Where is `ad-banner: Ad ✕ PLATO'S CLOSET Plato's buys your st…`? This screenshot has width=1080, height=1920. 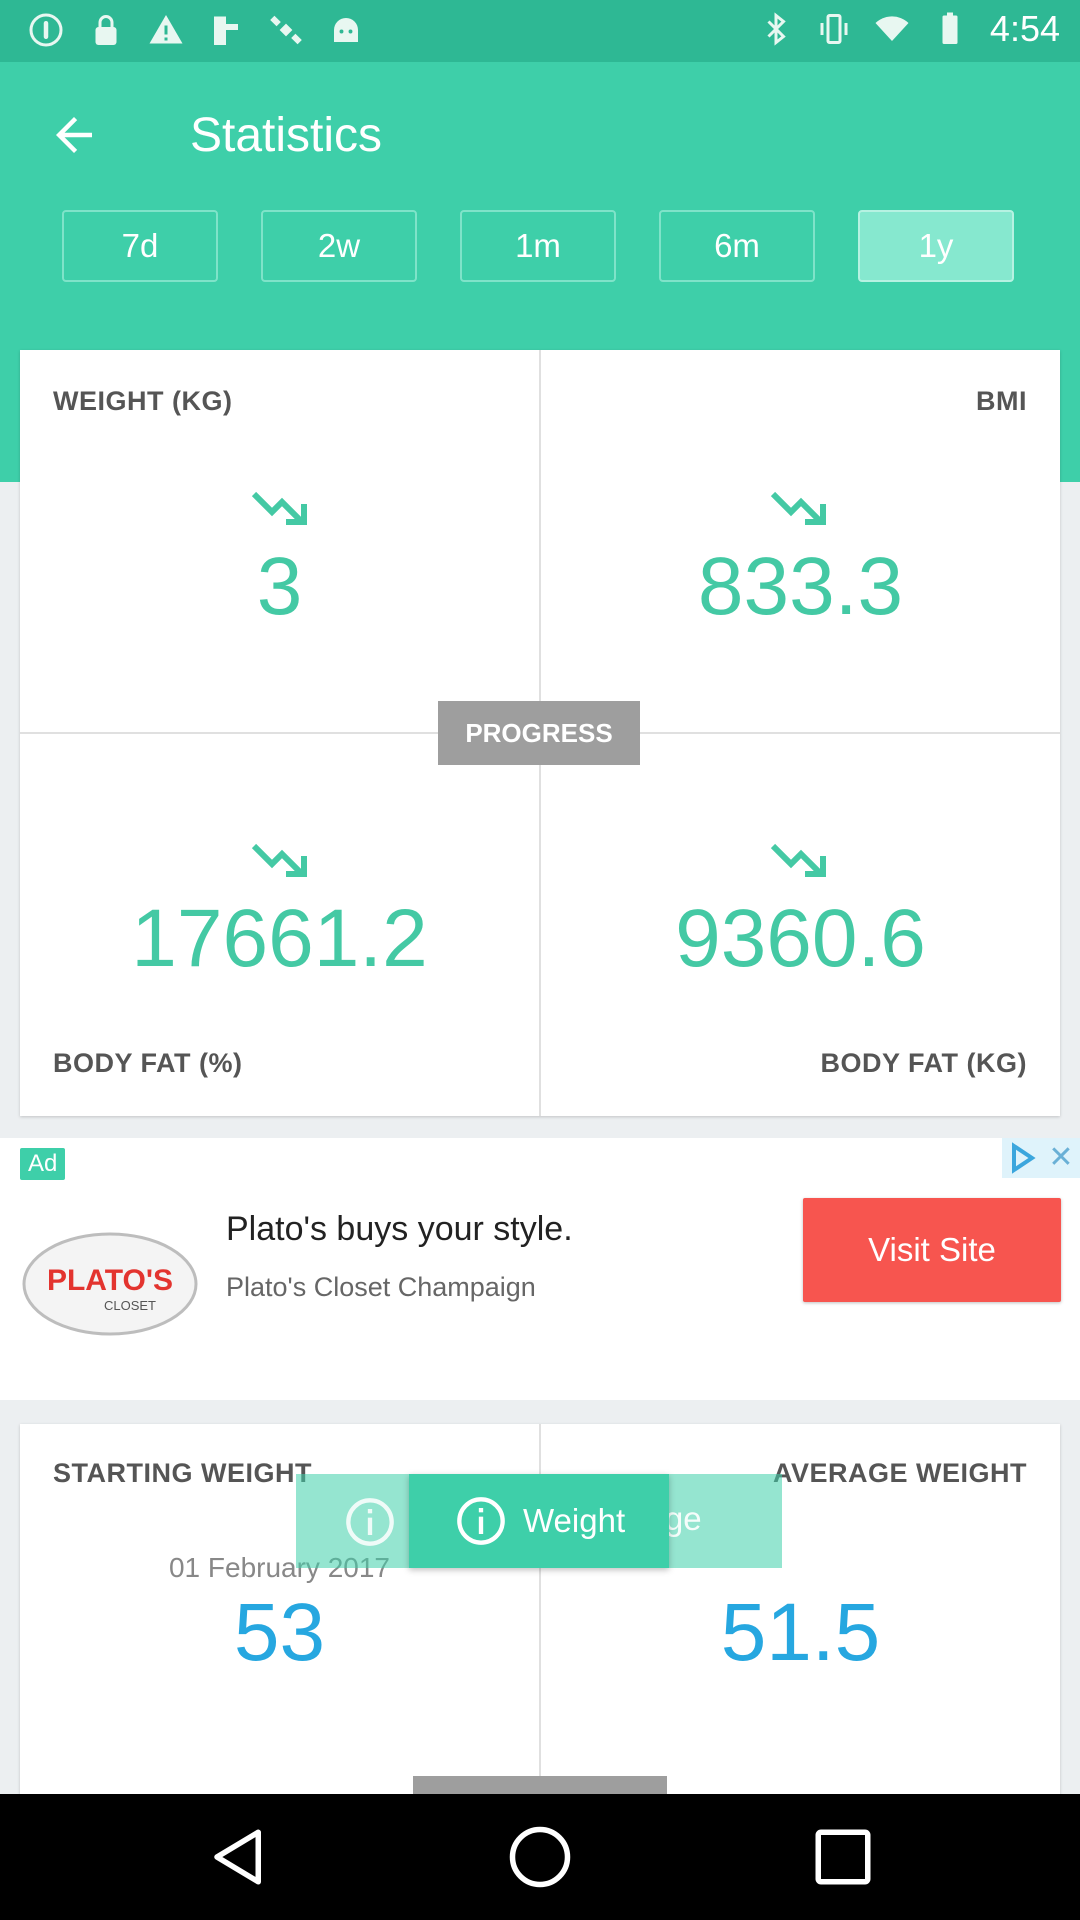
ad-banner: Ad ✕ PLATO'S CLOSET Plato's buys your st… is located at coordinates (540, 1269).